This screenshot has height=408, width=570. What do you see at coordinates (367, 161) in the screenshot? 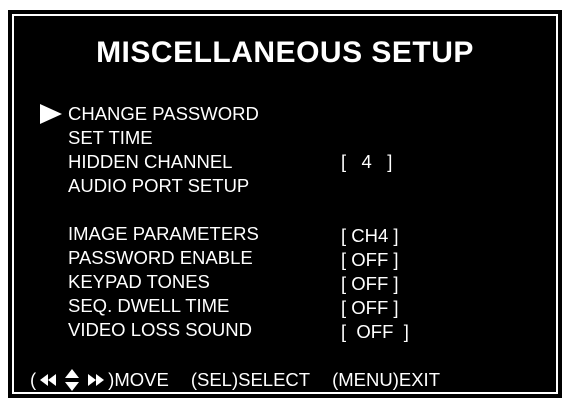
I see `hidden-channel-value: [ 4 ]` at bounding box center [367, 161].